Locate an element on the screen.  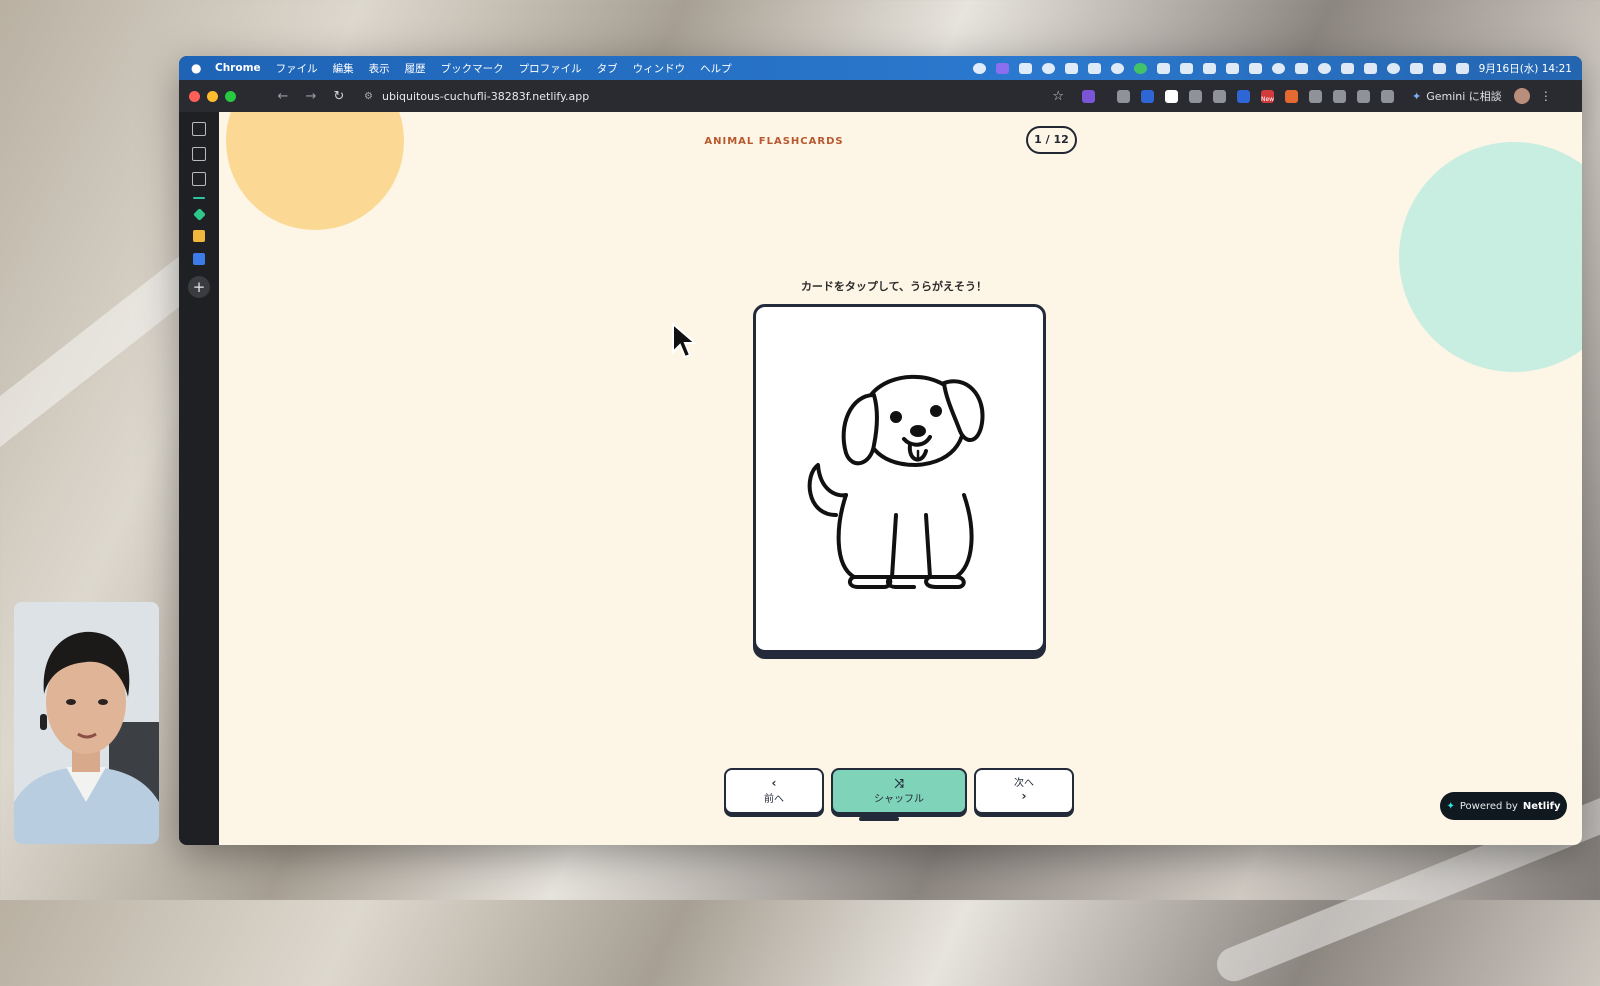
brightness-icon is located at coordinates (979, 68).